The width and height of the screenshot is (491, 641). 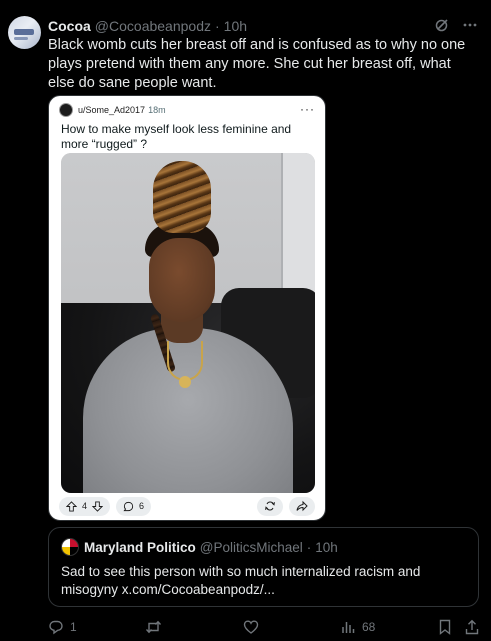 I want to click on bookmark-button, so click(x=445, y=627).